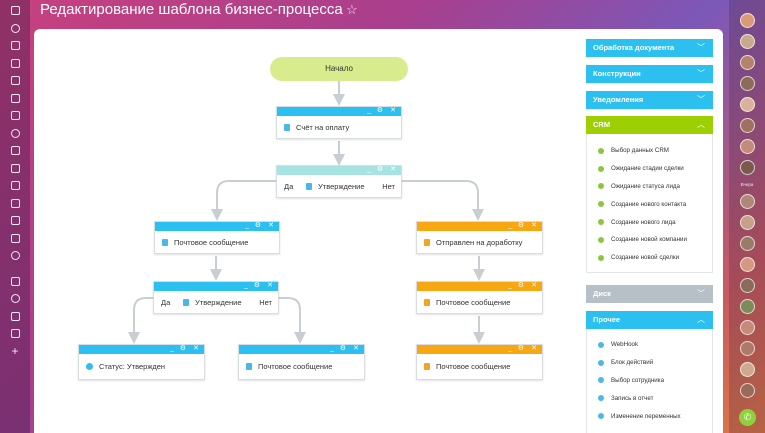 The height and width of the screenshot is (433, 765). What do you see at coordinates (747, 417) in the screenshot?
I see `phone-icon: ✆` at bounding box center [747, 417].